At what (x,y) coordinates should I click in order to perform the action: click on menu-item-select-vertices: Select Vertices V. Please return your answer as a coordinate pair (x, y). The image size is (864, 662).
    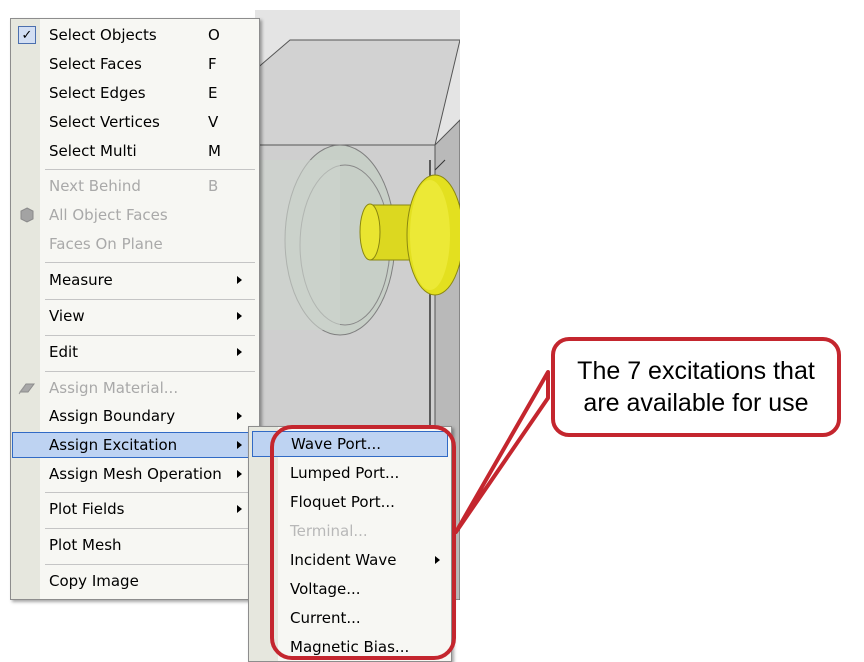
    Looking at the image, I should click on (135, 122).